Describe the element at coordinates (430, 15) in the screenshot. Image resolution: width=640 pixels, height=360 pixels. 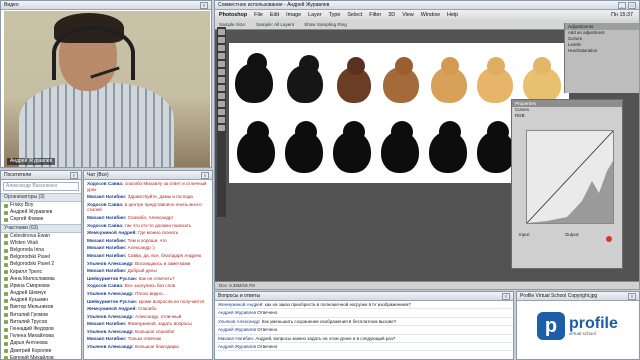
I see `menu-item: Window` at that location.